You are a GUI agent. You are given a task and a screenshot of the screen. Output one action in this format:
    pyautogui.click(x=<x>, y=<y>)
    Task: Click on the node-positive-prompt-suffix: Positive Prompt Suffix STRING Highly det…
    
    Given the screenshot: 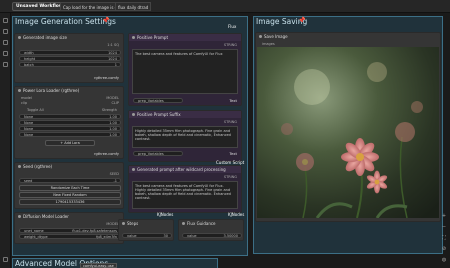 What is the action you would take?
    pyautogui.click(x=185, y=136)
    